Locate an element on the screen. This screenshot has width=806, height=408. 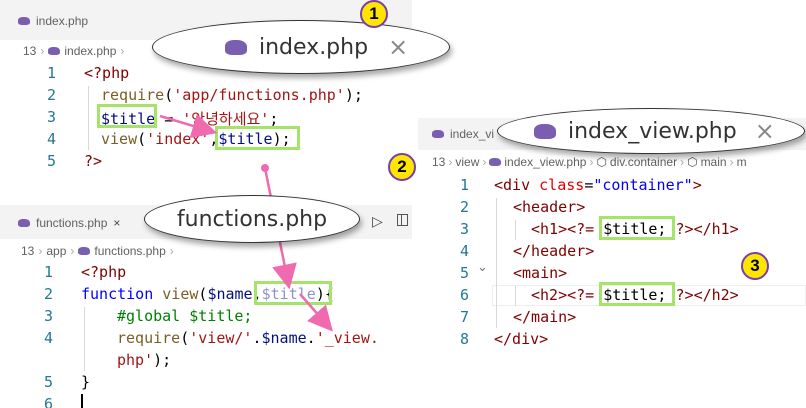
tag-token: <main> is located at coordinates (540, 273).